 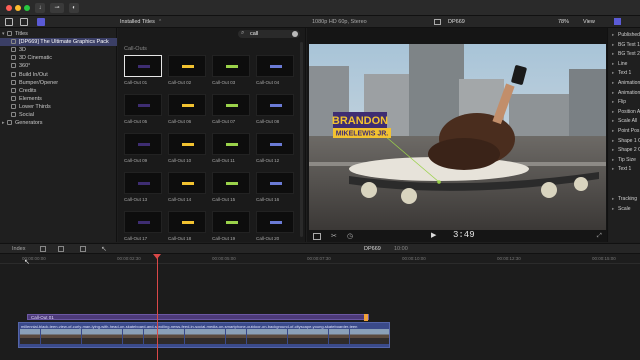 I want to click on sidebar-item: [DP669] The Ultimate Graphics Pack, so click(x=58, y=42).